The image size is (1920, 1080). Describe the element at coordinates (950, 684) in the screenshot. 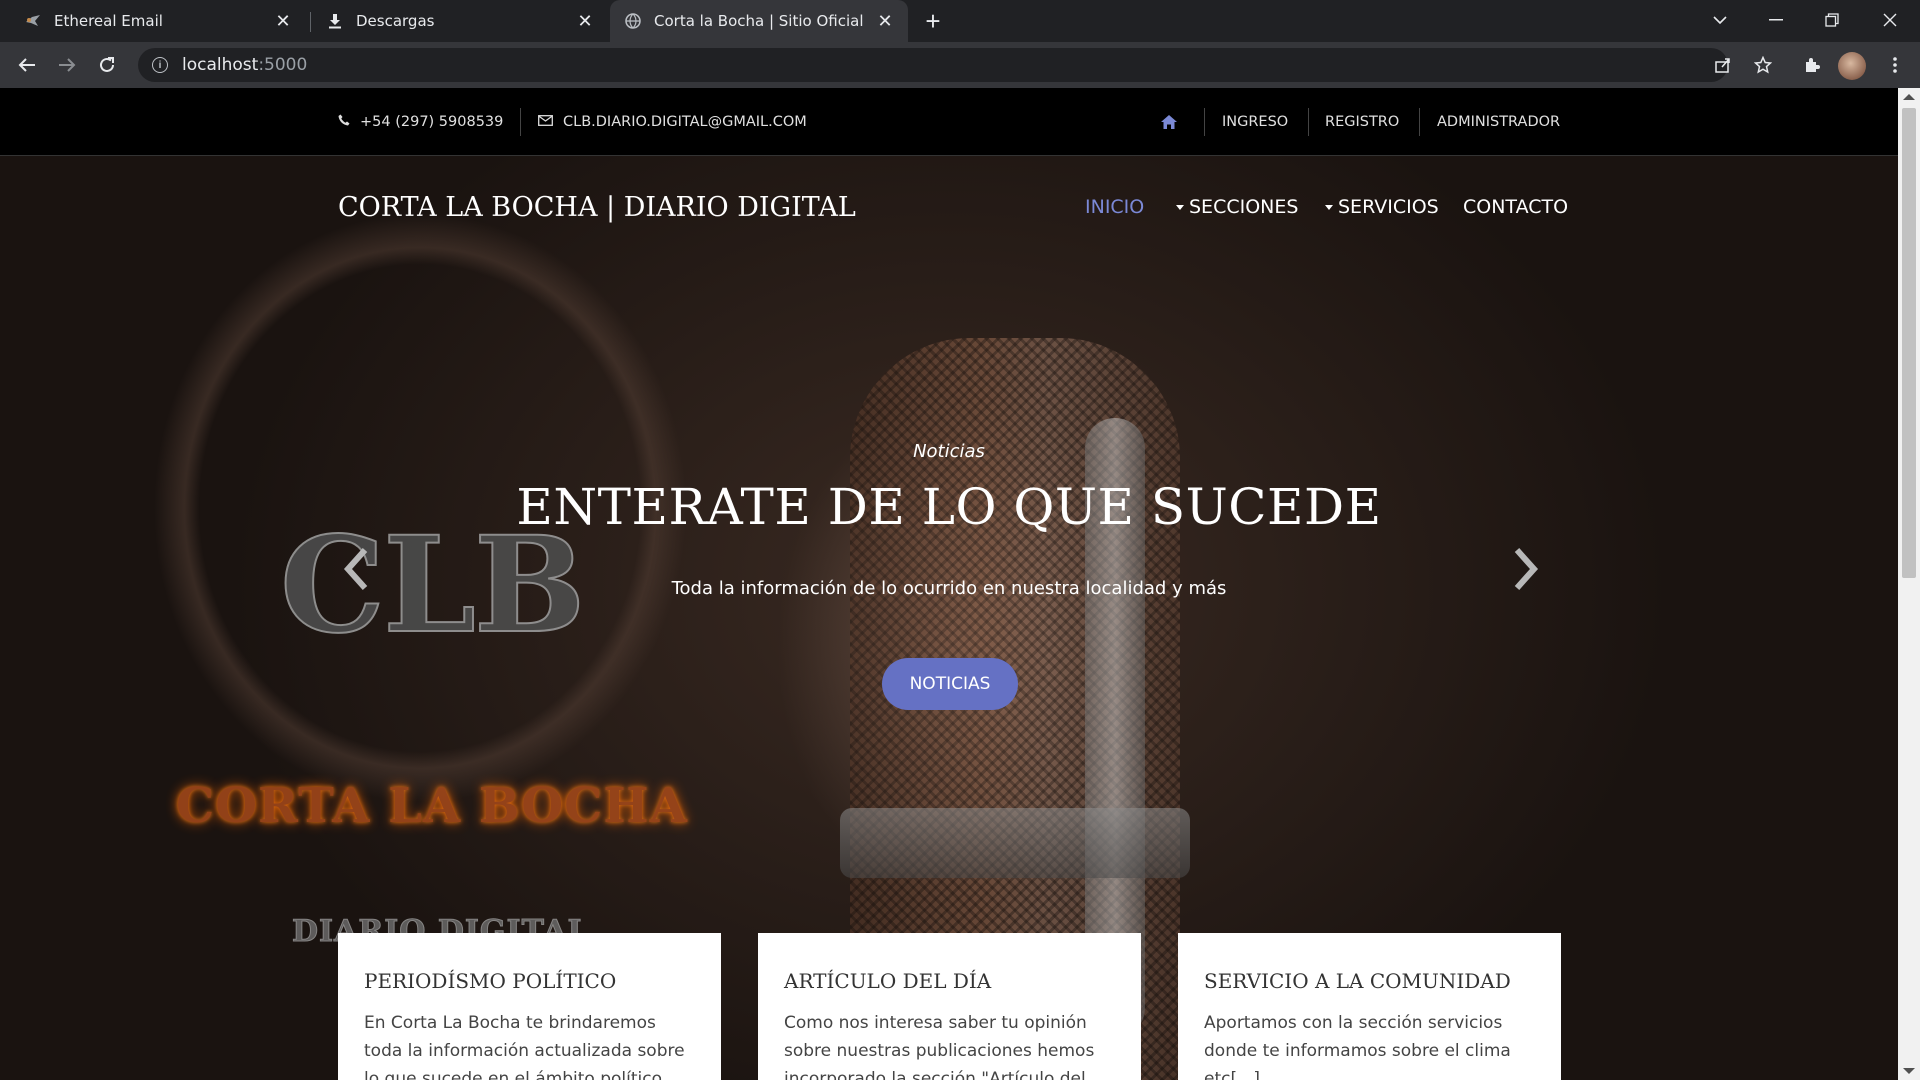

I see `noticias-button: NOTICIAS` at that location.